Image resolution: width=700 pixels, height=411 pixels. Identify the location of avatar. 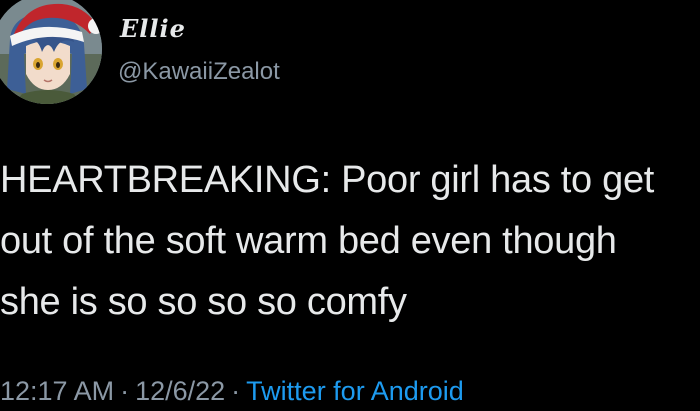
(51, 52).